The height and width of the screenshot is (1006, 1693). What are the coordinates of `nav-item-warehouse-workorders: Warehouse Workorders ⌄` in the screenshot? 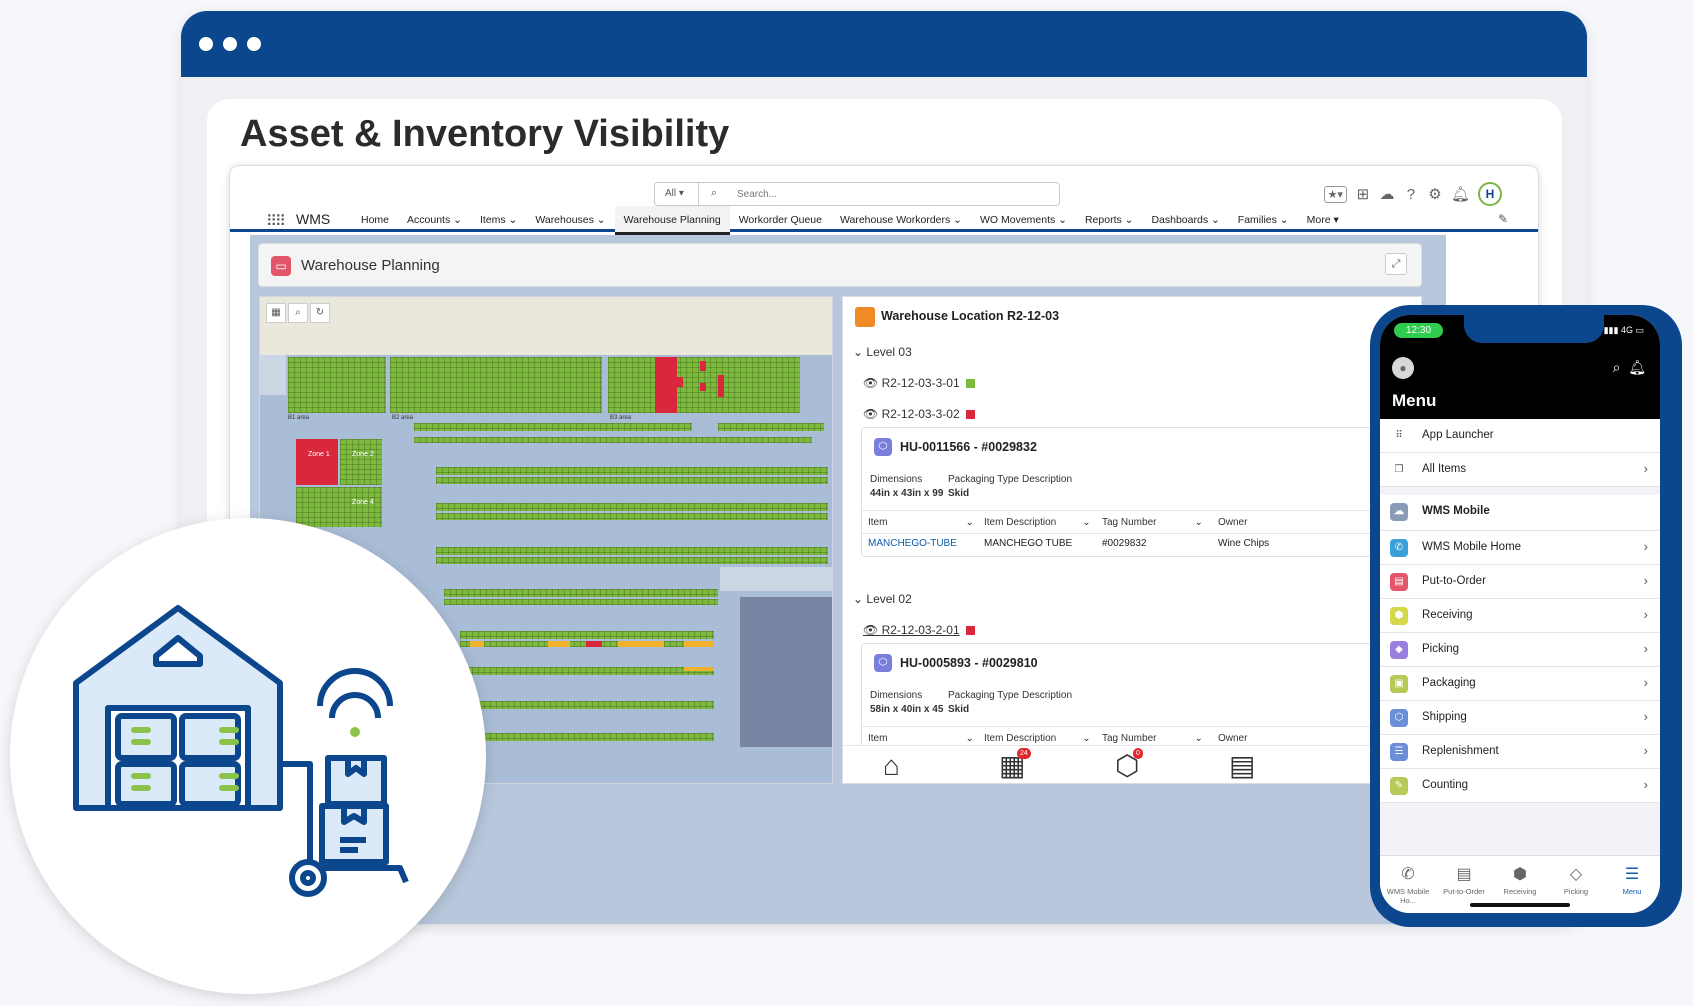 It's located at (901, 219).